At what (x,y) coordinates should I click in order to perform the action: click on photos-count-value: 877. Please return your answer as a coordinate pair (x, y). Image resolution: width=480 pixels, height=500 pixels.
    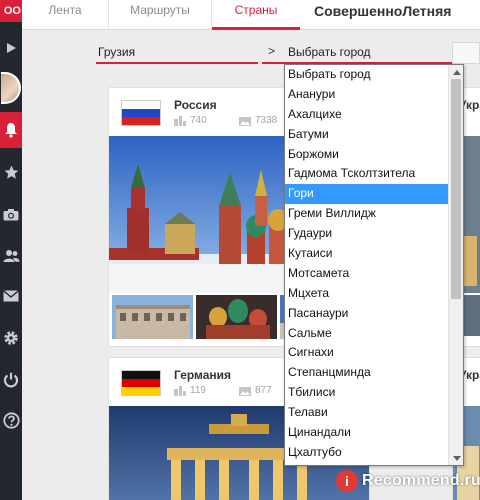
    Looking at the image, I should click on (263, 390).